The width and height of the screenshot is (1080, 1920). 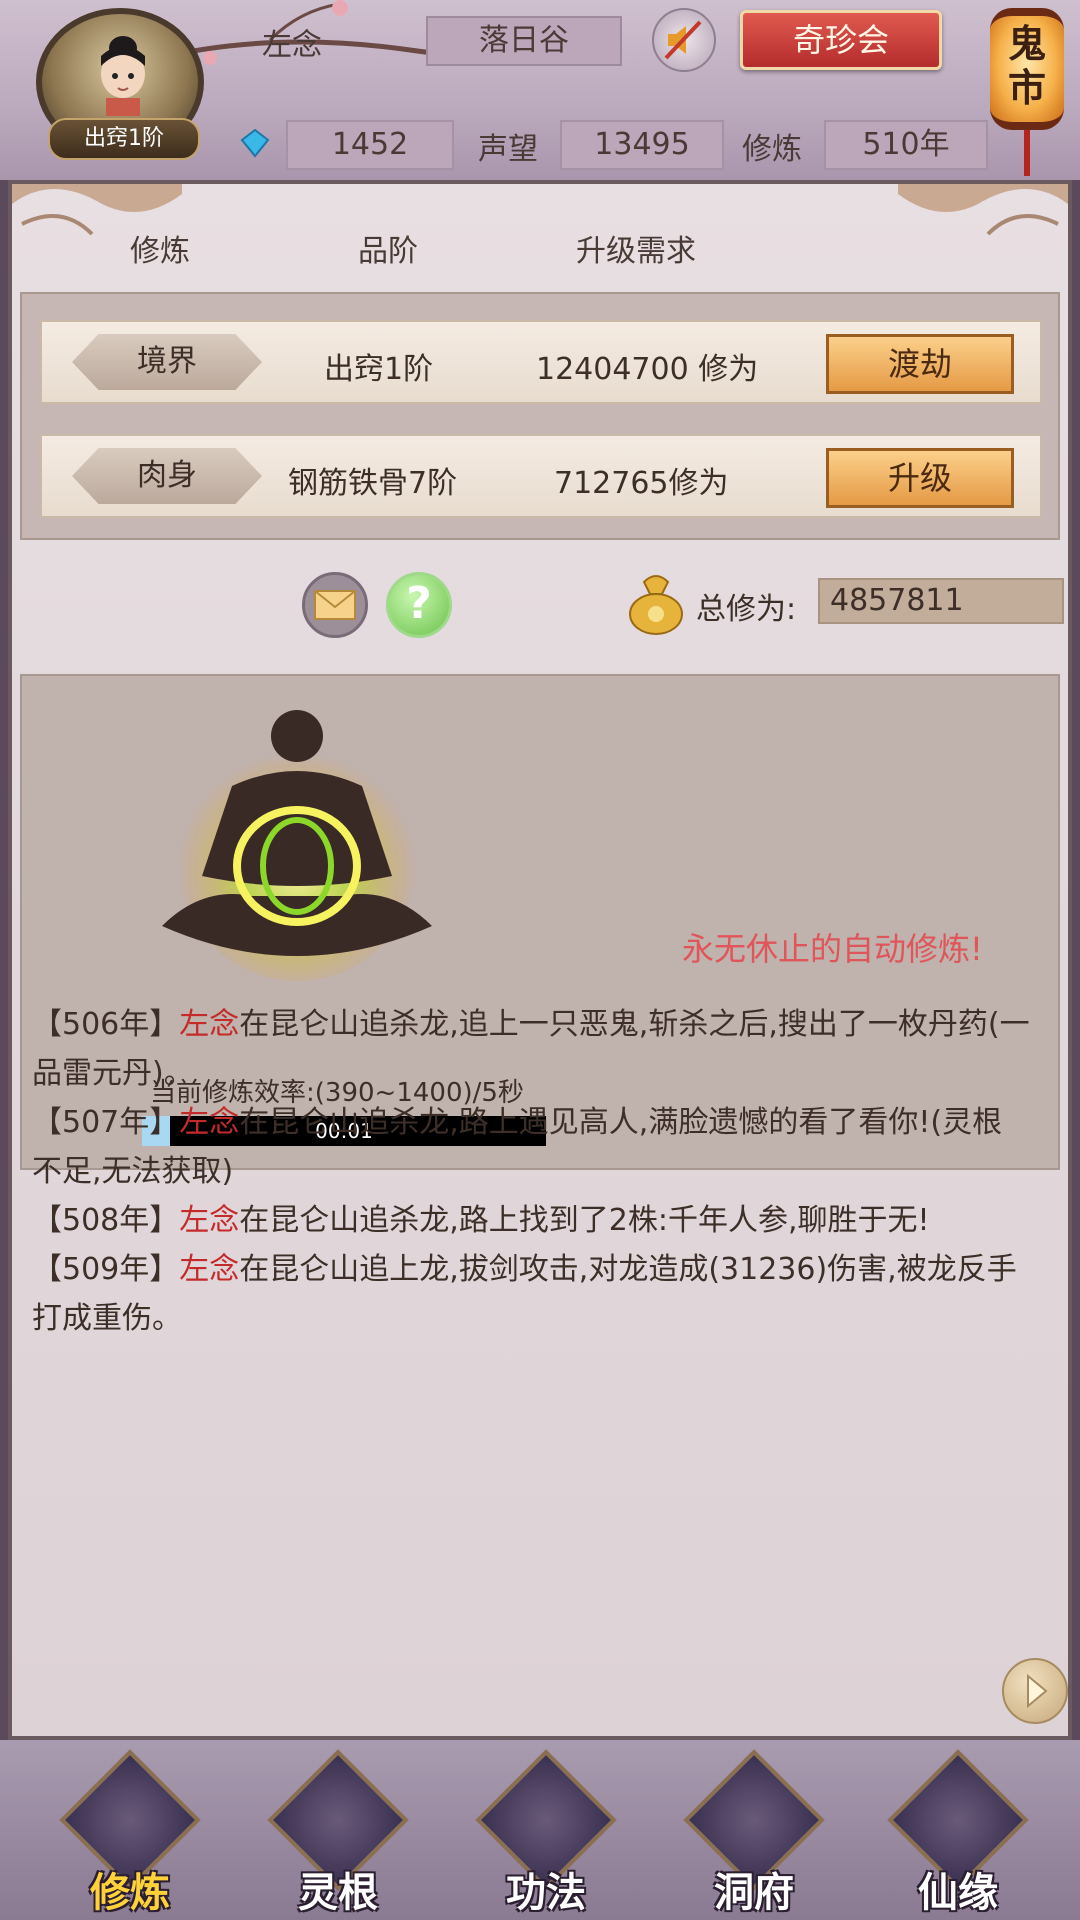 What do you see at coordinates (772, 149) in the screenshot?
I see `cultivation-label: 修炼` at bounding box center [772, 149].